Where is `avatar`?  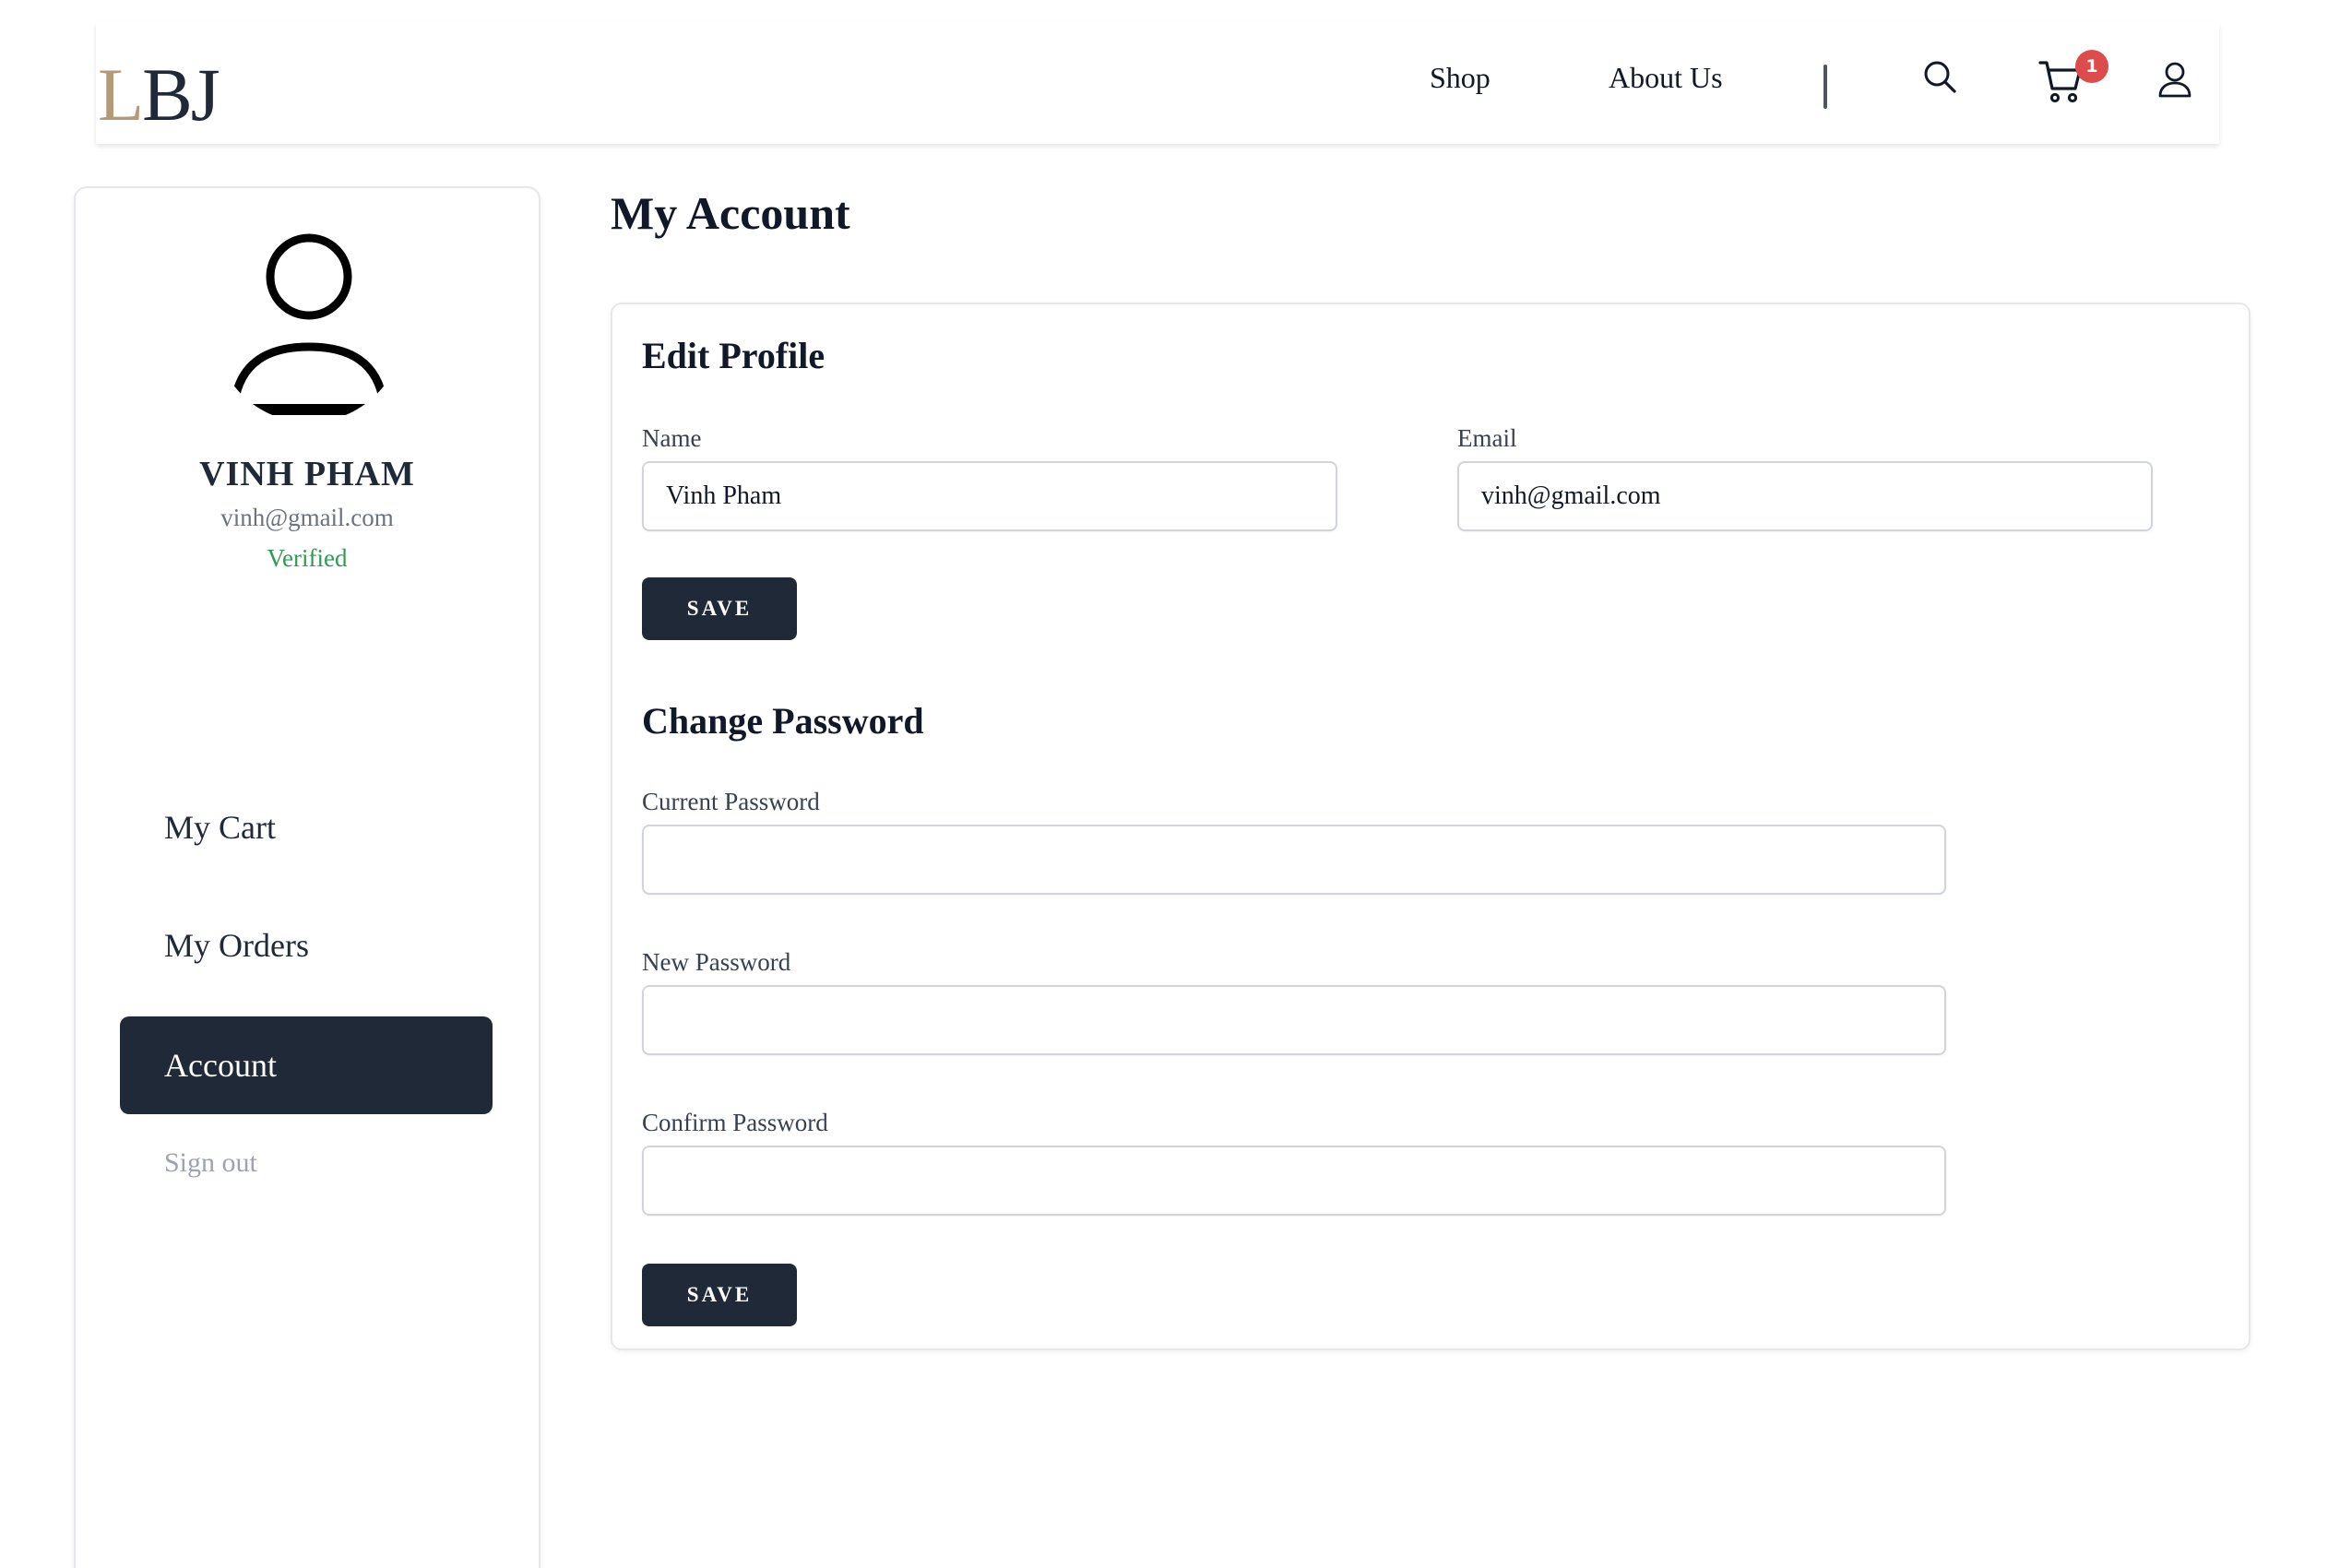
avatar is located at coordinates (309, 327).